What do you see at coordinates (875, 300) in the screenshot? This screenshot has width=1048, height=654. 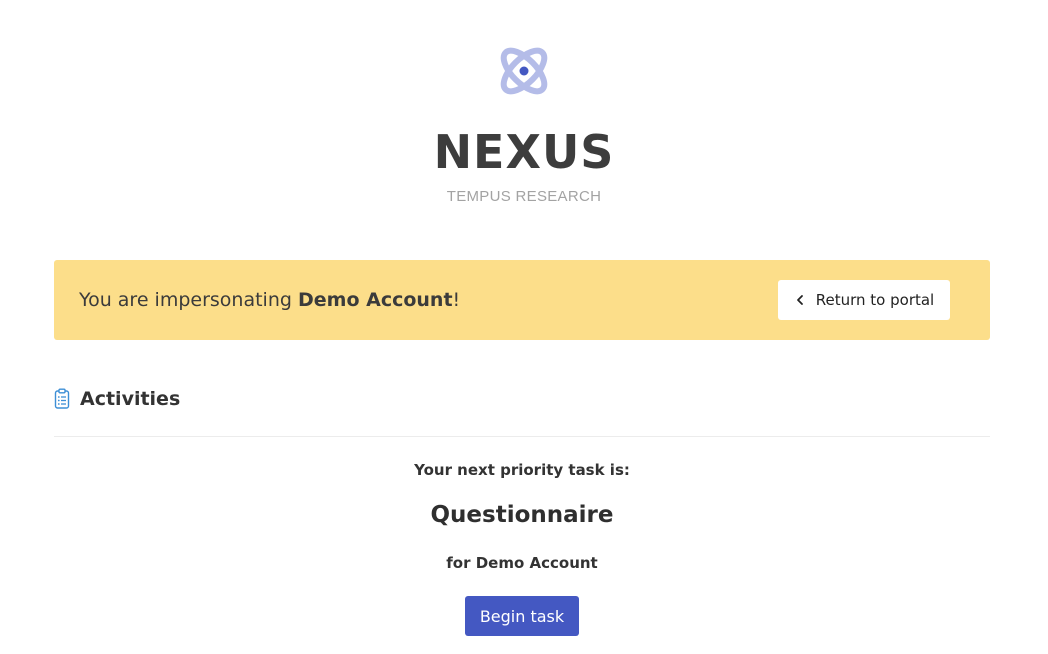 I see `return-to-portal-label: Return to portal` at bounding box center [875, 300].